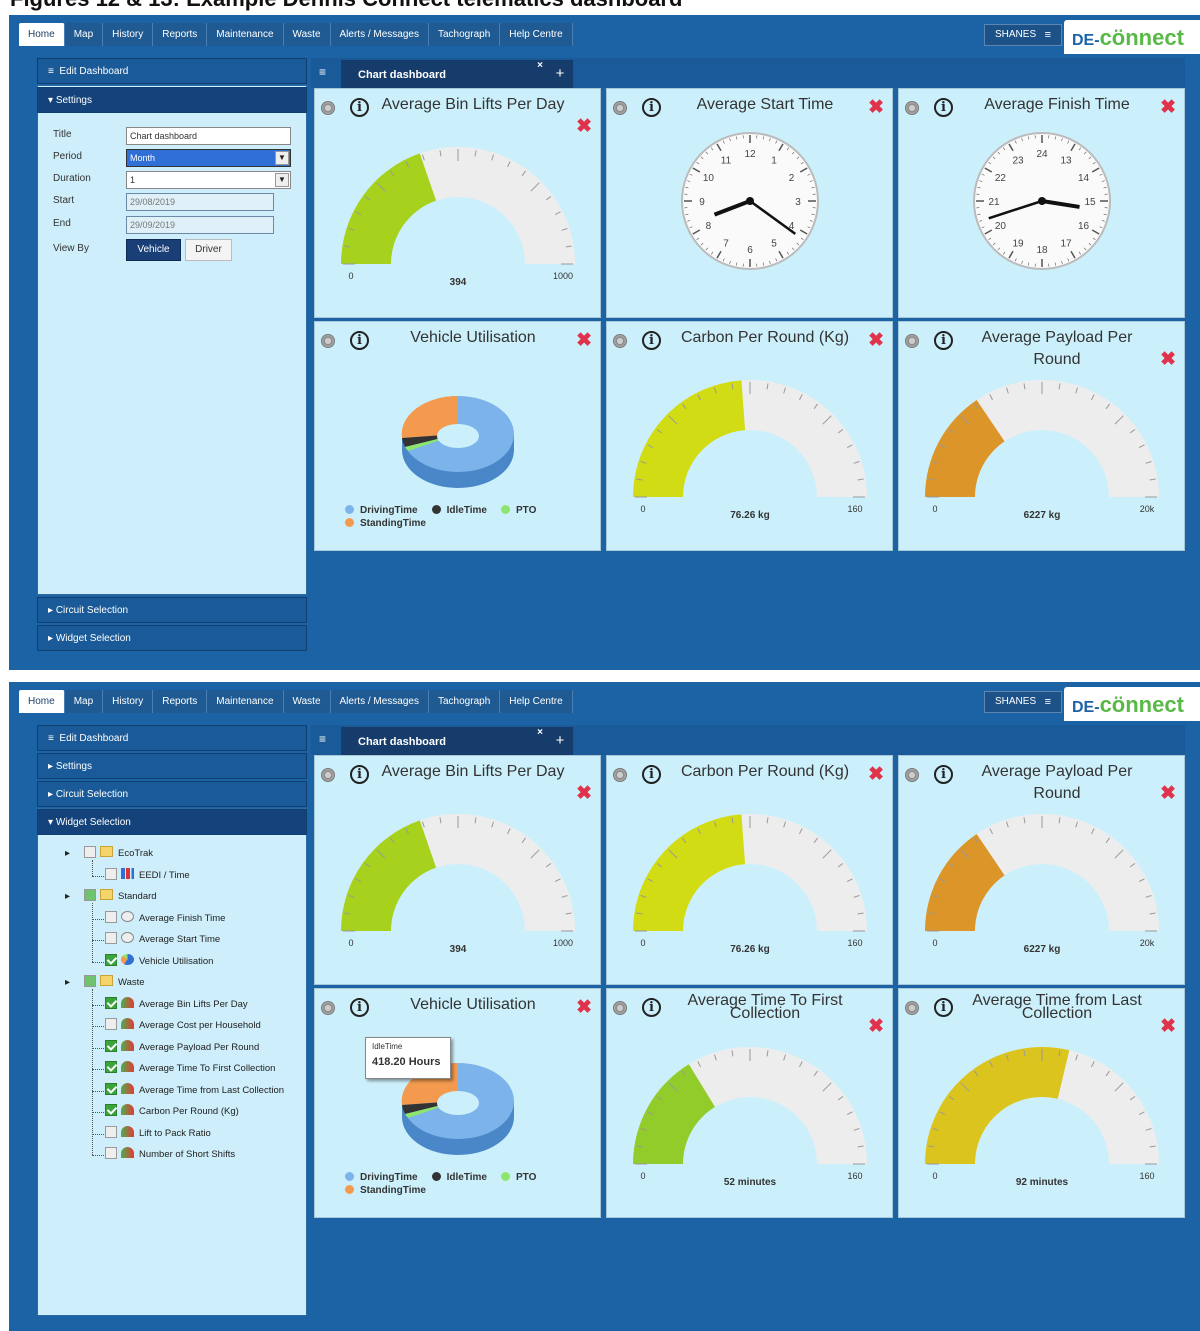 This screenshot has height=1331, width=1200. What do you see at coordinates (176, 1005) in the screenshot?
I see `tree-item: Average Bin Lifts Per Day` at bounding box center [176, 1005].